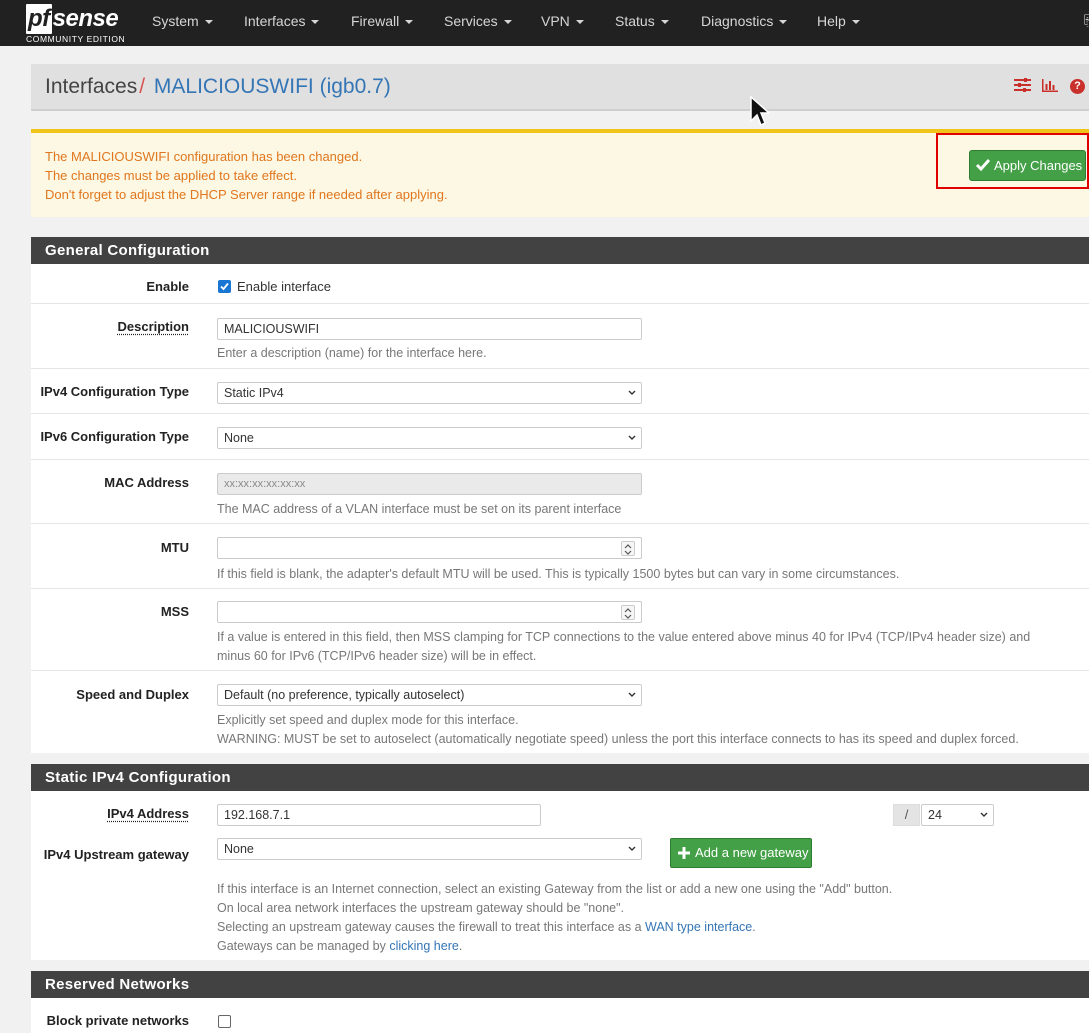 The height and width of the screenshot is (1033, 1089). What do you see at coordinates (272, 86) in the screenshot?
I see `breadcrumb-current: MALICIOUSWIFI (igb0.7)` at bounding box center [272, 86].